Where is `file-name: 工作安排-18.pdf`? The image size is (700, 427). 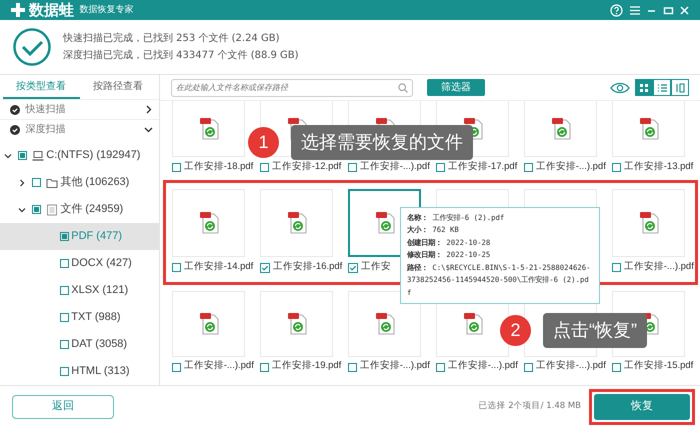 file-name: 工作安排-18.pdf is located at coordinates (219, 167).